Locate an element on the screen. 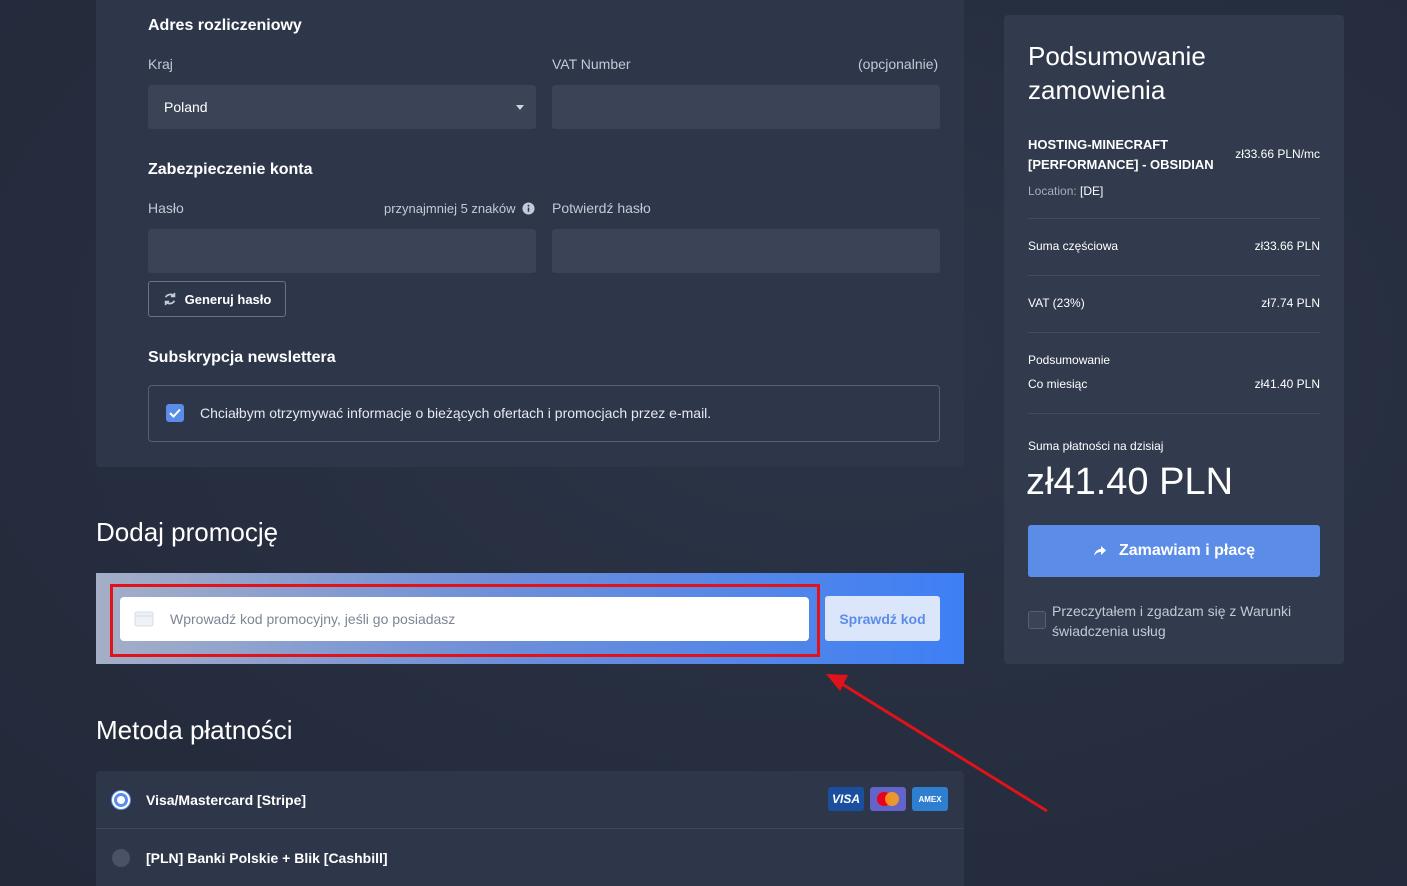  payment-radio-selected is located at coordinates (121, 799).